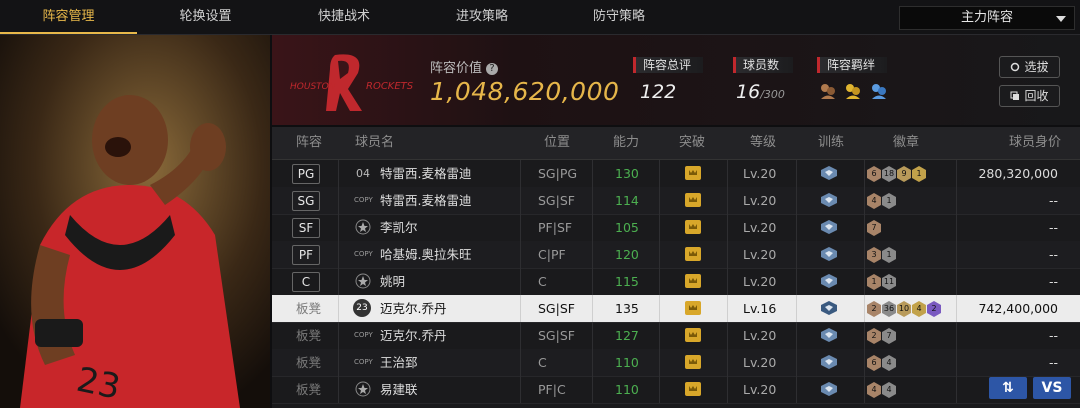 This screenshot has height=408, width=1080. What do you see at coordinates (676, 282) in the screenshot?
I see `table-row: C 姚明 C 115 Lv.20 1 11 --` at bounding box center [676, 282].